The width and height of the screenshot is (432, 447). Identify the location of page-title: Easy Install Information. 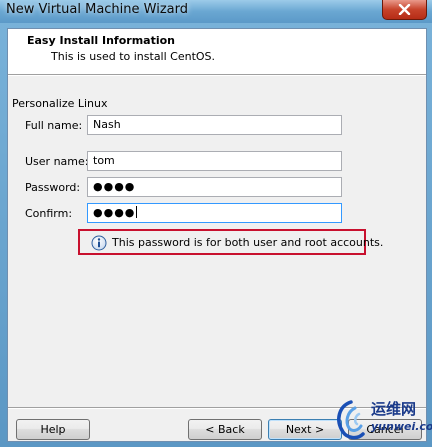
(101, 40).